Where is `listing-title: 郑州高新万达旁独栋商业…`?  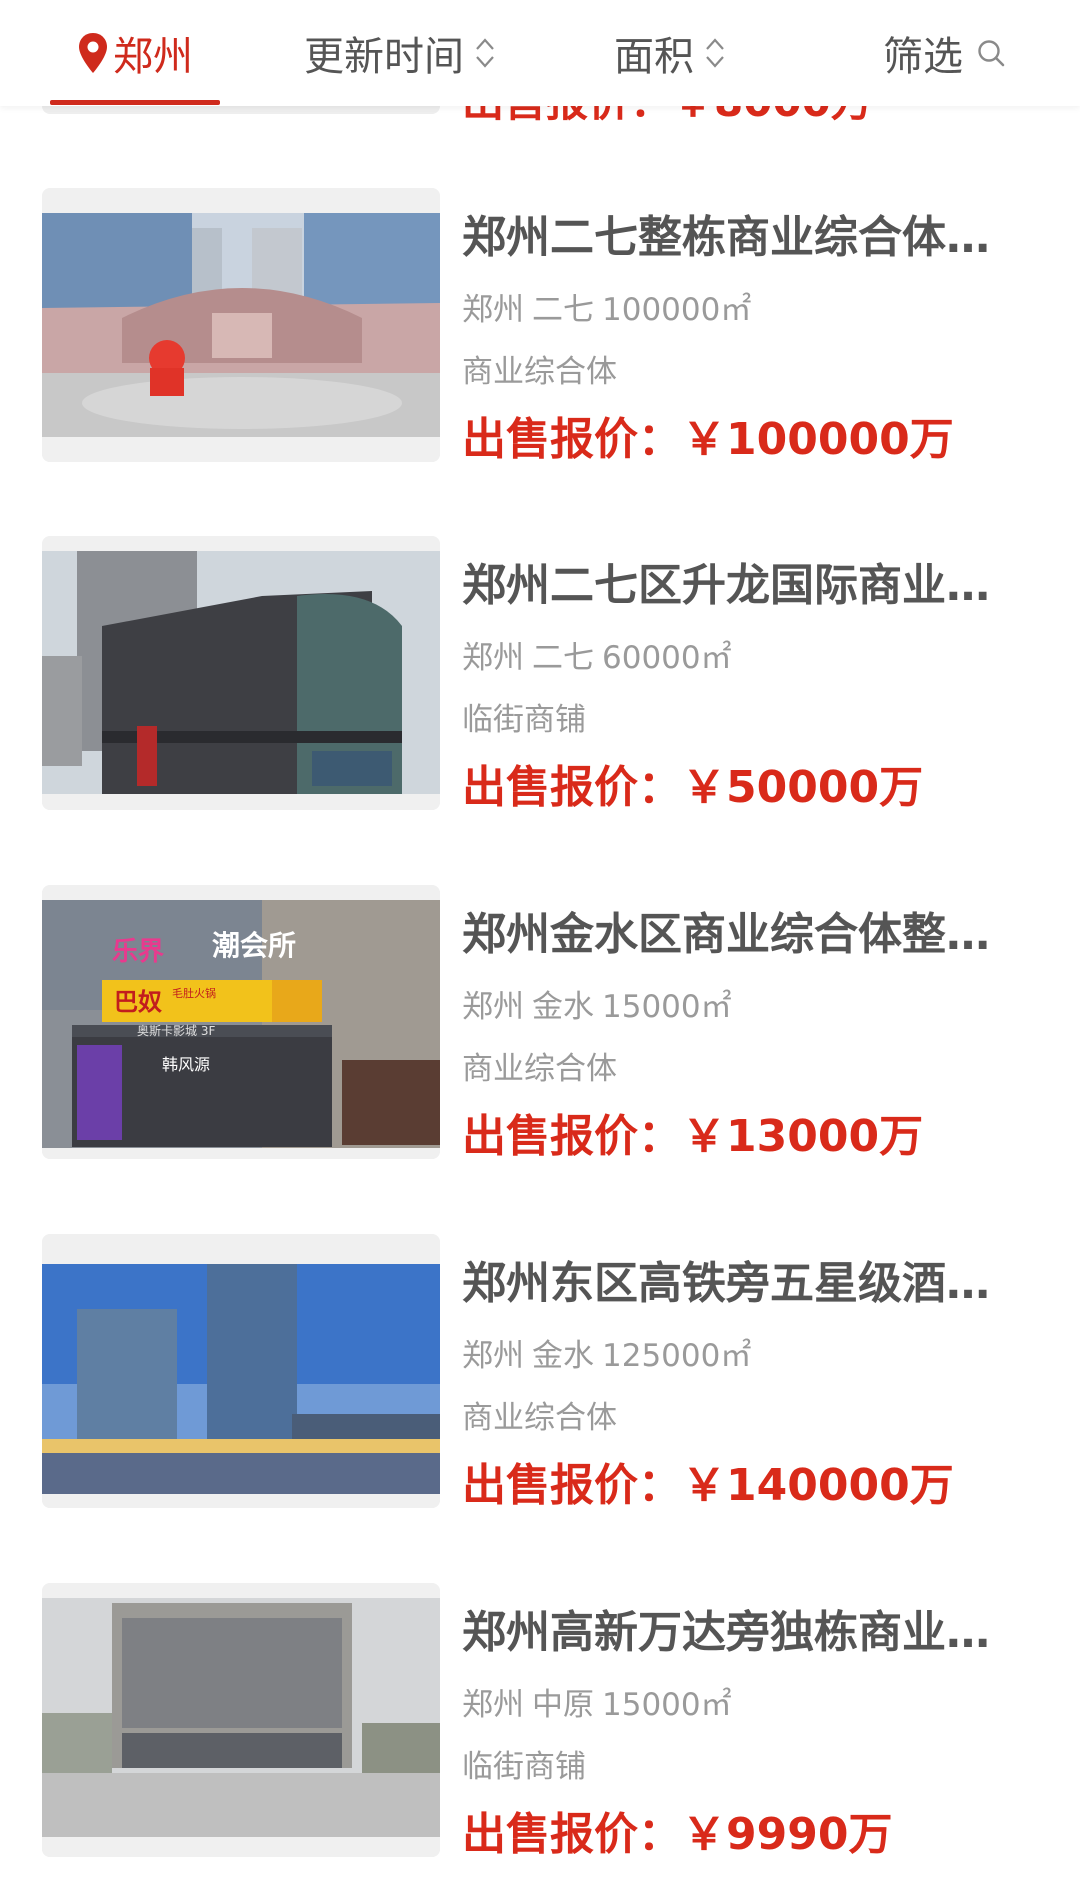 listing-title: 郑州高新万达旁独栋商业… is located at coordinates (726, 1632).